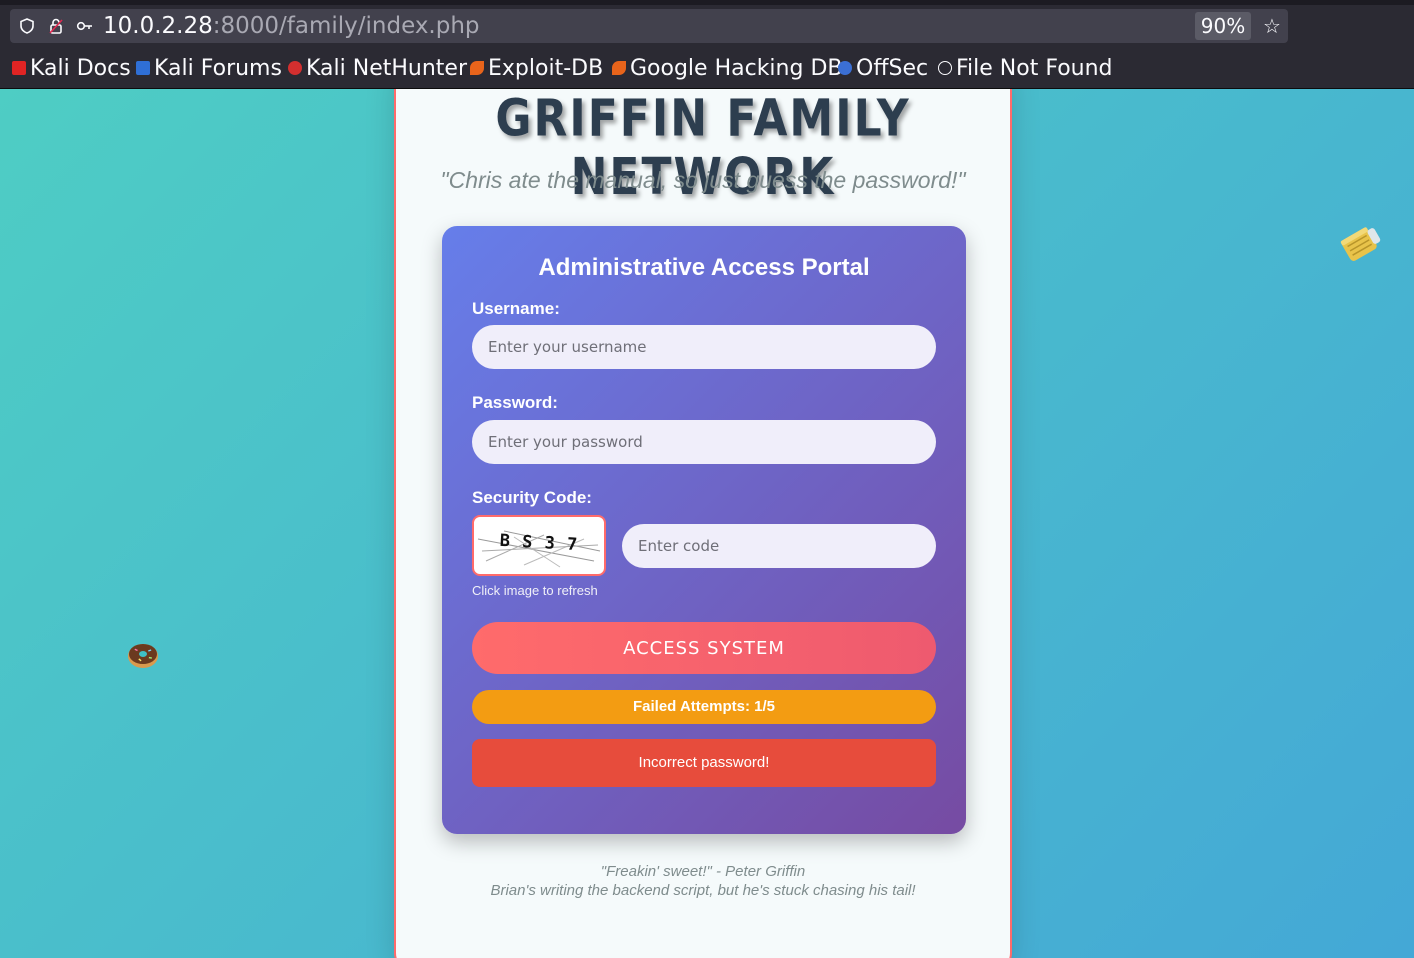  What do you see at coordinates (945, 68) in the screenshot?
I see `globe-icon` at bounding box center [945, 68].